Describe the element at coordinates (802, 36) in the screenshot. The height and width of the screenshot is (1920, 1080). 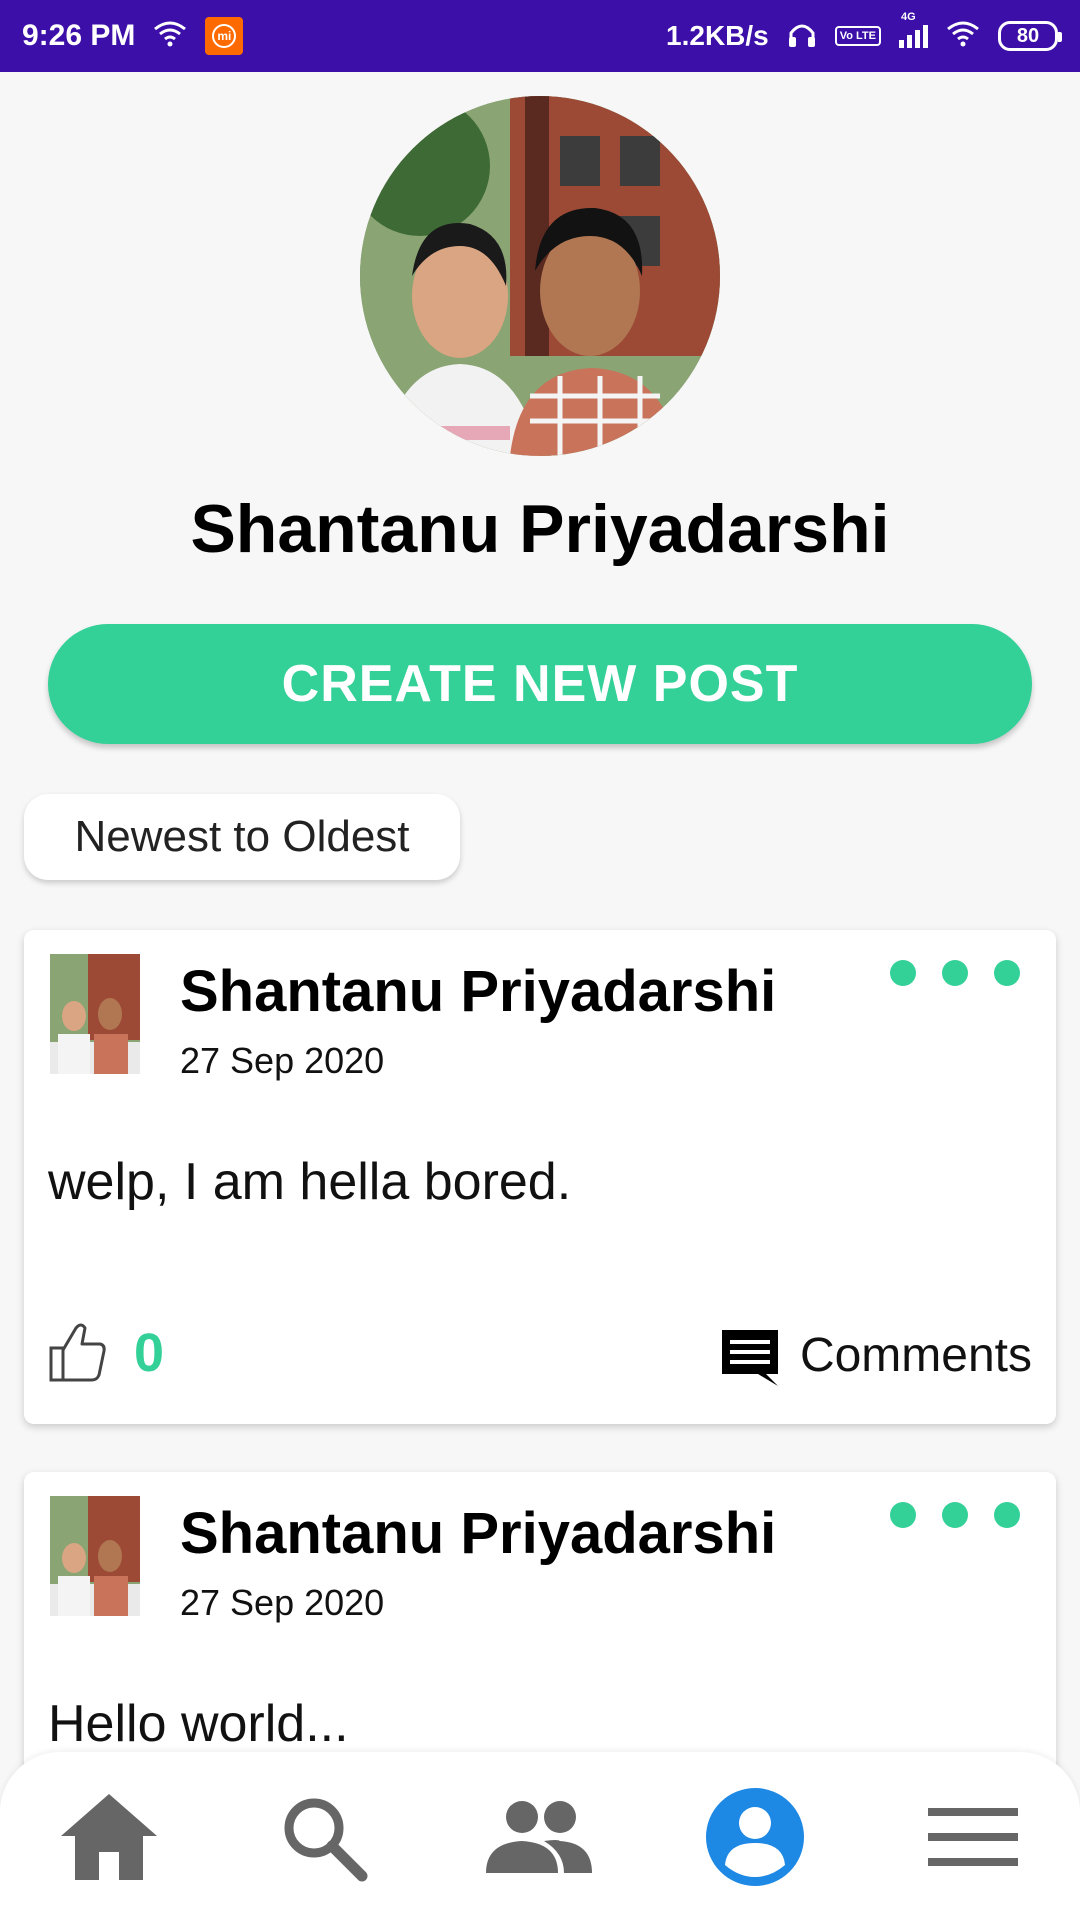
I see `headset-icon` at that location.